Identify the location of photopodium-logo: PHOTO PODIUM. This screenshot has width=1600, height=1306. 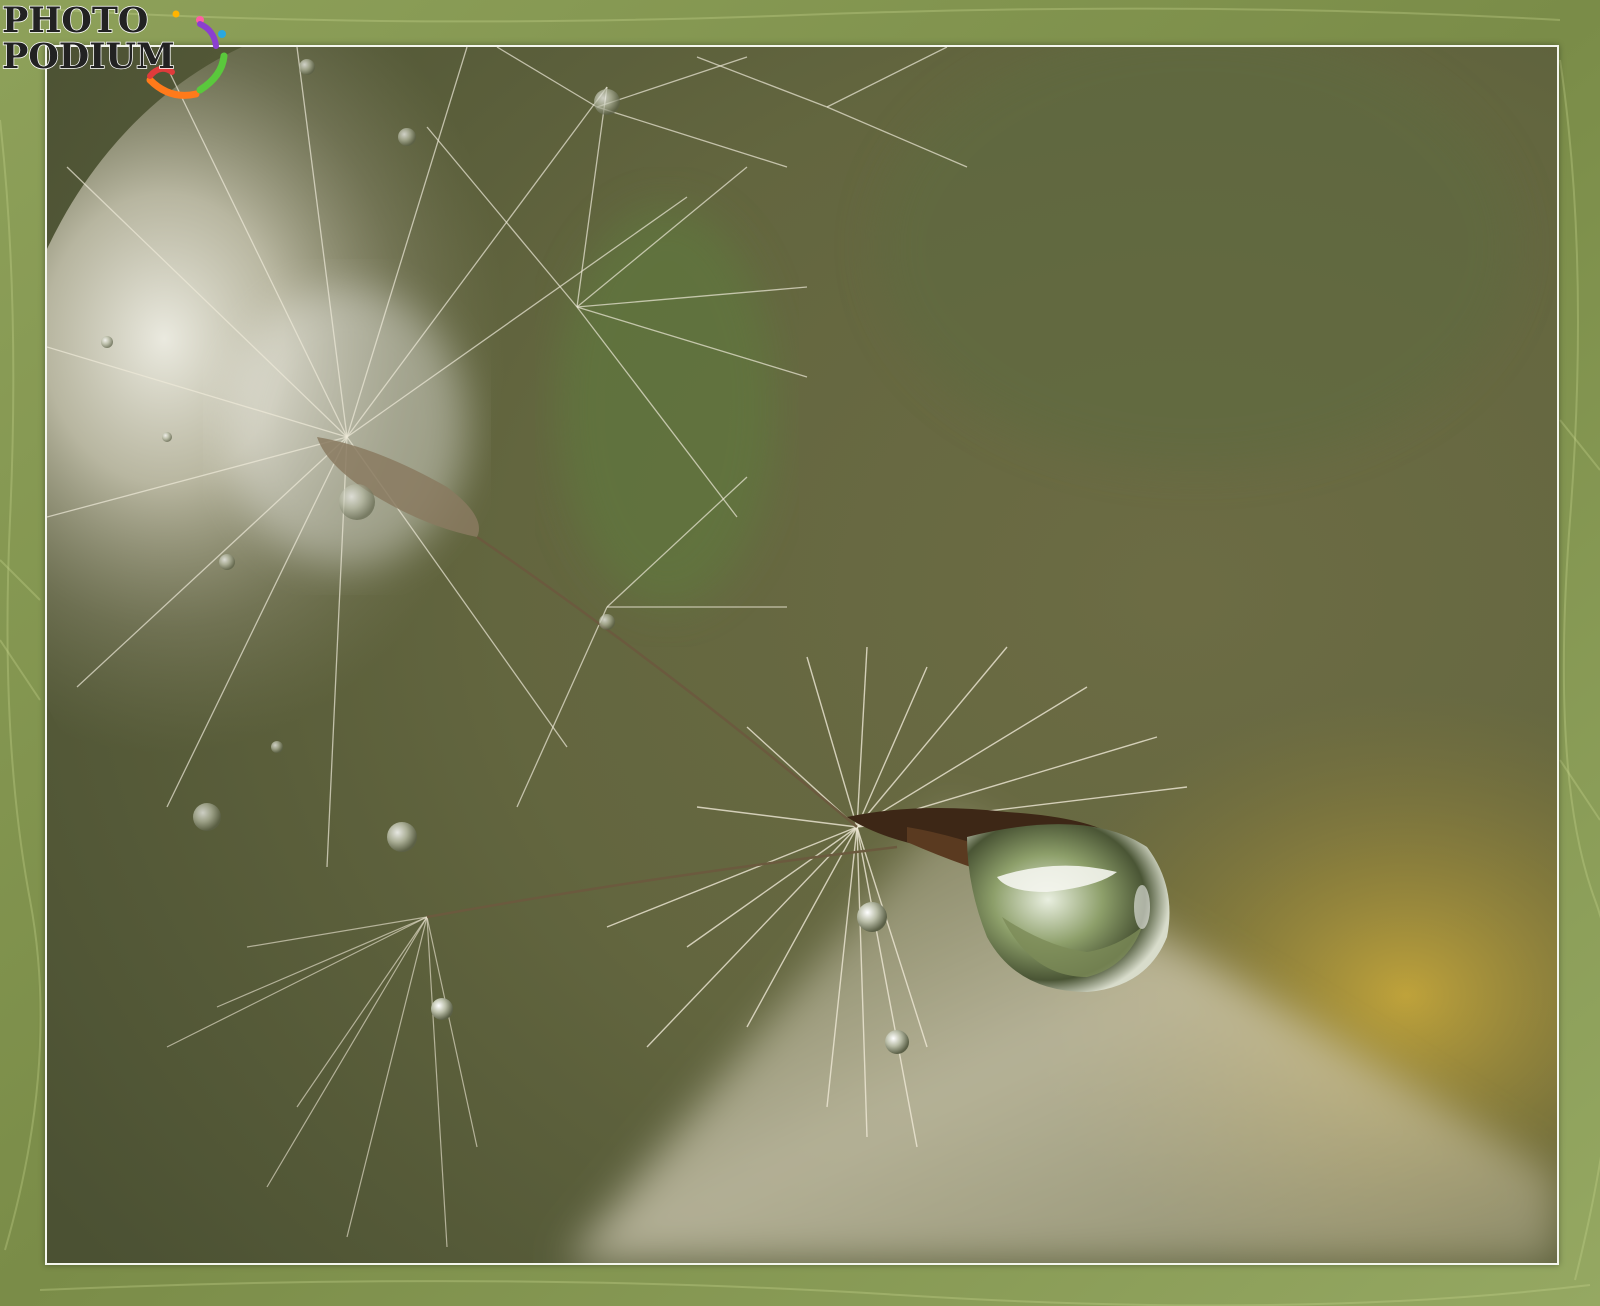
(114, 49).